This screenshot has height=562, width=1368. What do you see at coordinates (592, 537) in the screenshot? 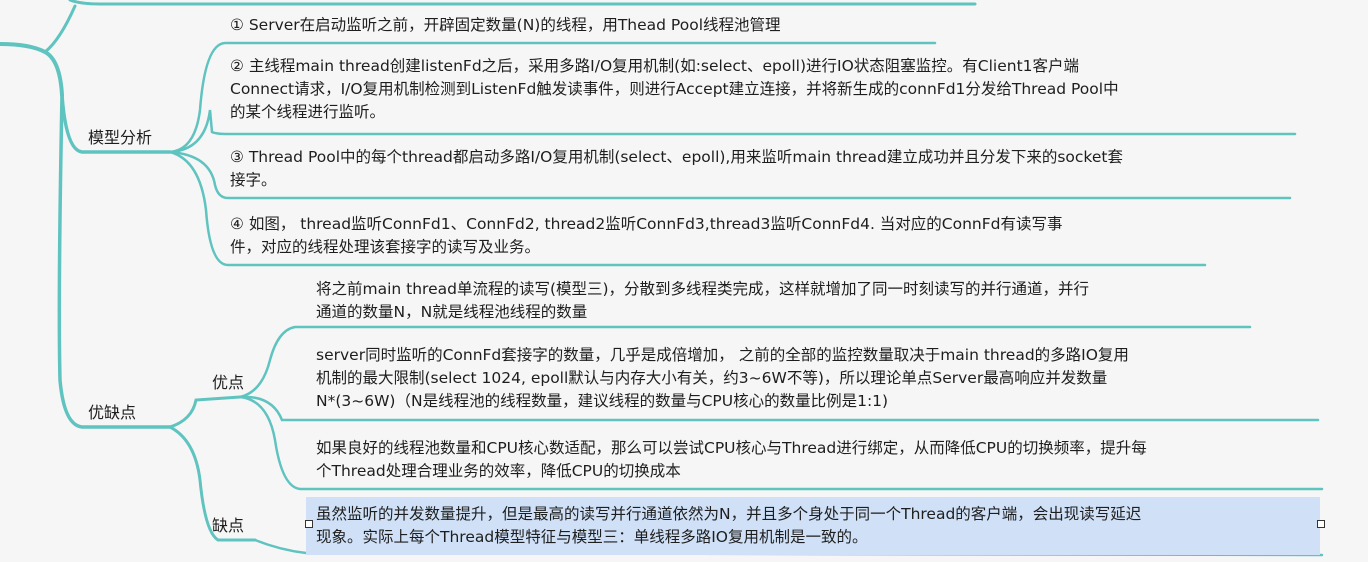
I see `node-line: 现象。实际上每个Thread模型特征与模型三：单线程多路IO复用机制是一致的。` at bounding box center [592, 537].